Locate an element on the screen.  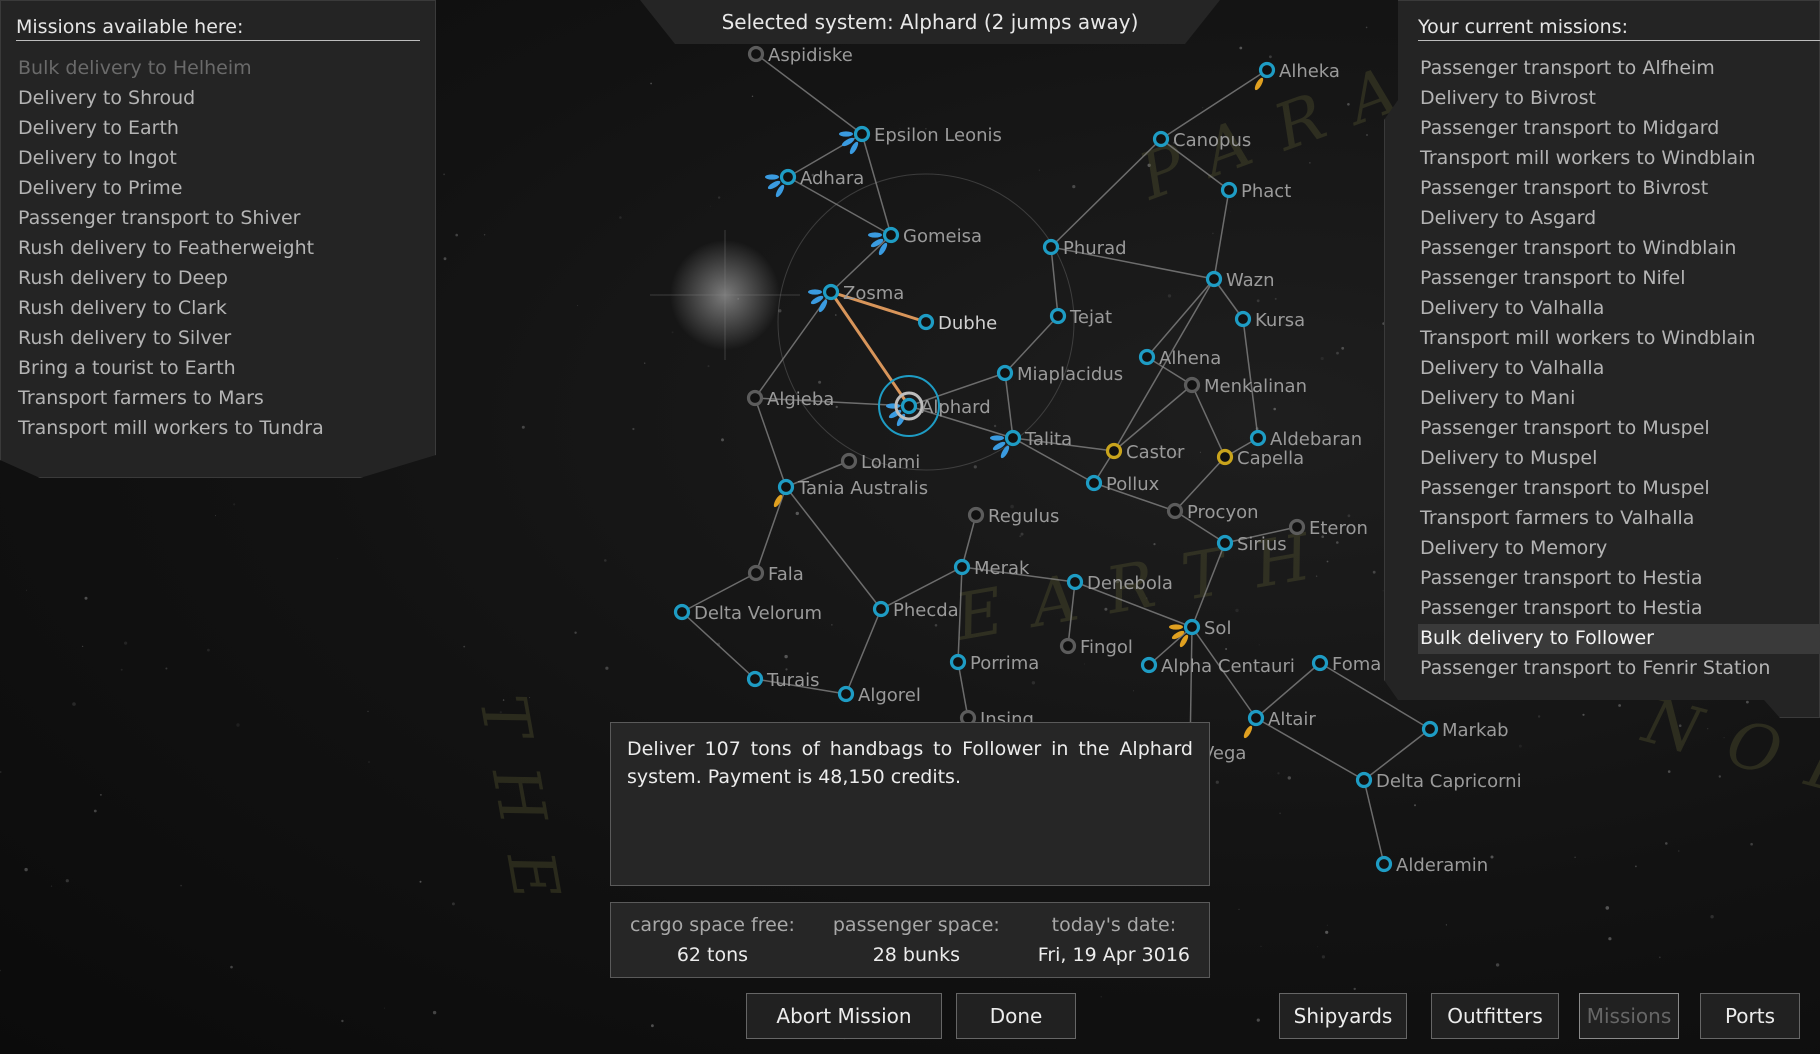
mission-list-item: Bulk delivery to Follower is located at coordinates (1619, 639).